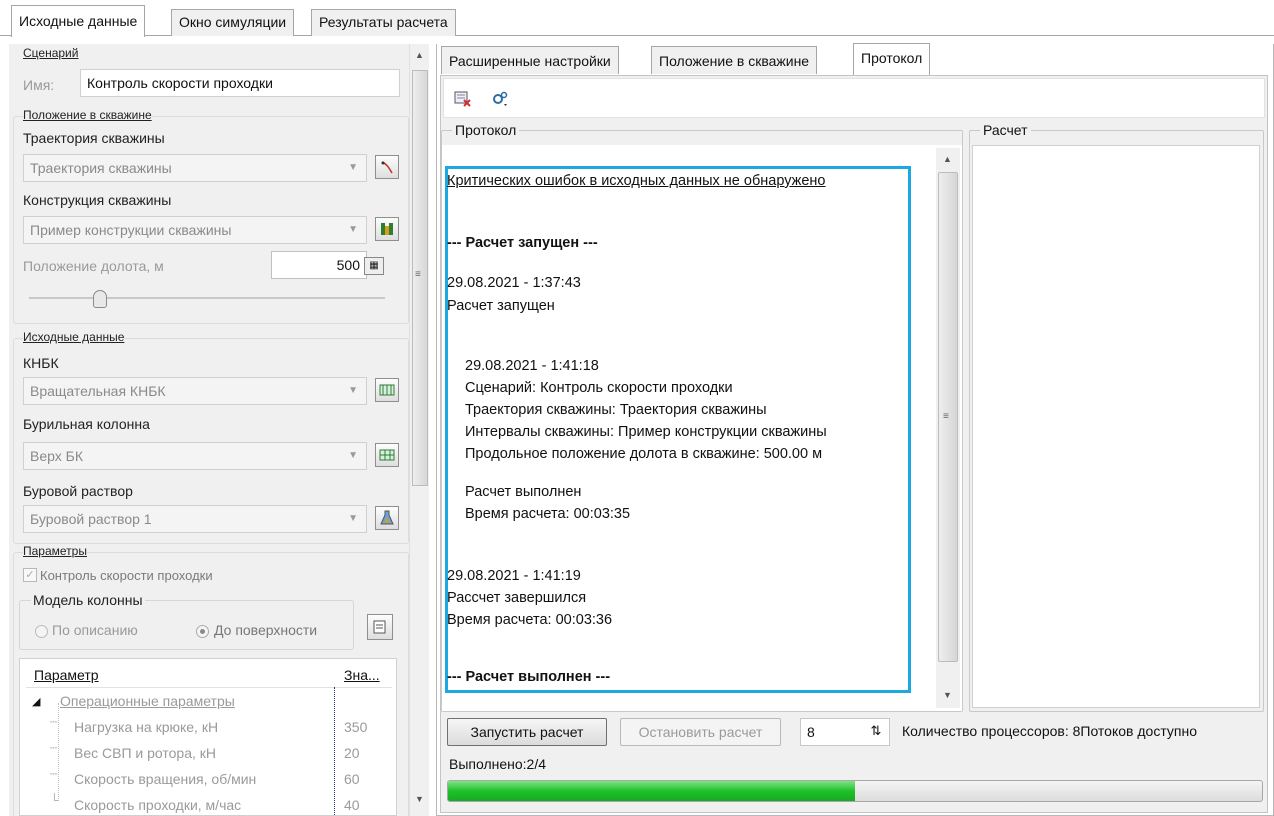 The height and width of the screenshot is (816, 1274). Describe the element at coordinates (93, 266) in the screenshot. I see `bit-position-label: Положение долота, м` at that location.